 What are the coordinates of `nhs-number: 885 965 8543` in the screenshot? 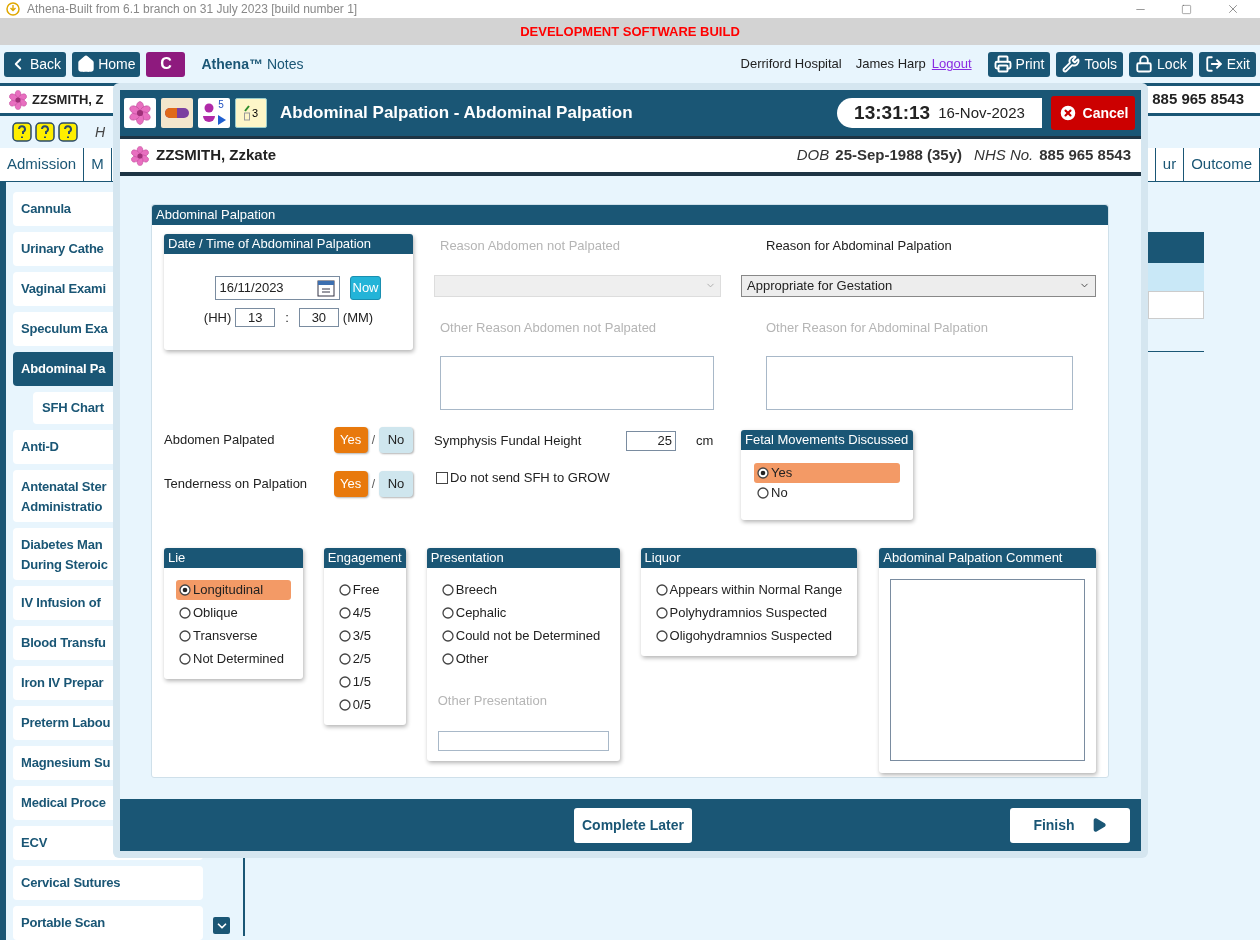 It's located at (1198, 99).